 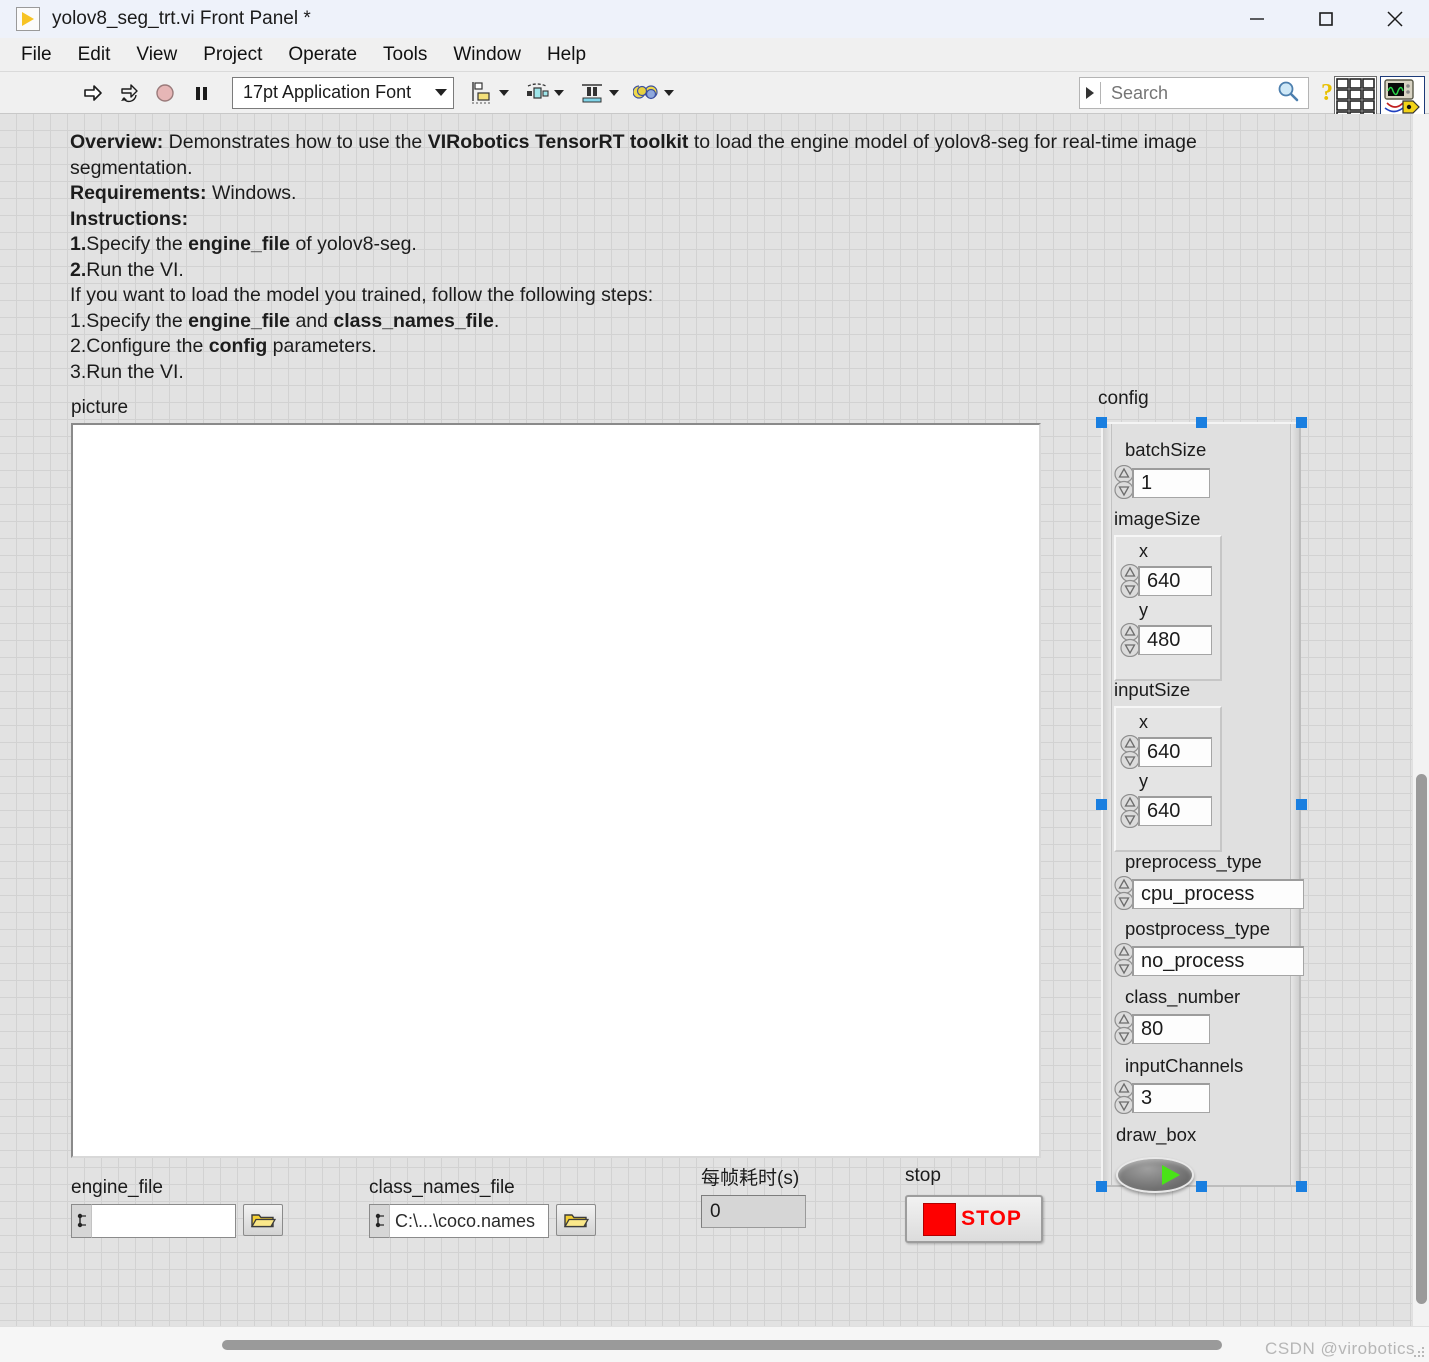 What do you see at coordinates (1301, 804) in the screenshot?
I see `selection-handle-middle-right` at bounding box center [1301, 804].